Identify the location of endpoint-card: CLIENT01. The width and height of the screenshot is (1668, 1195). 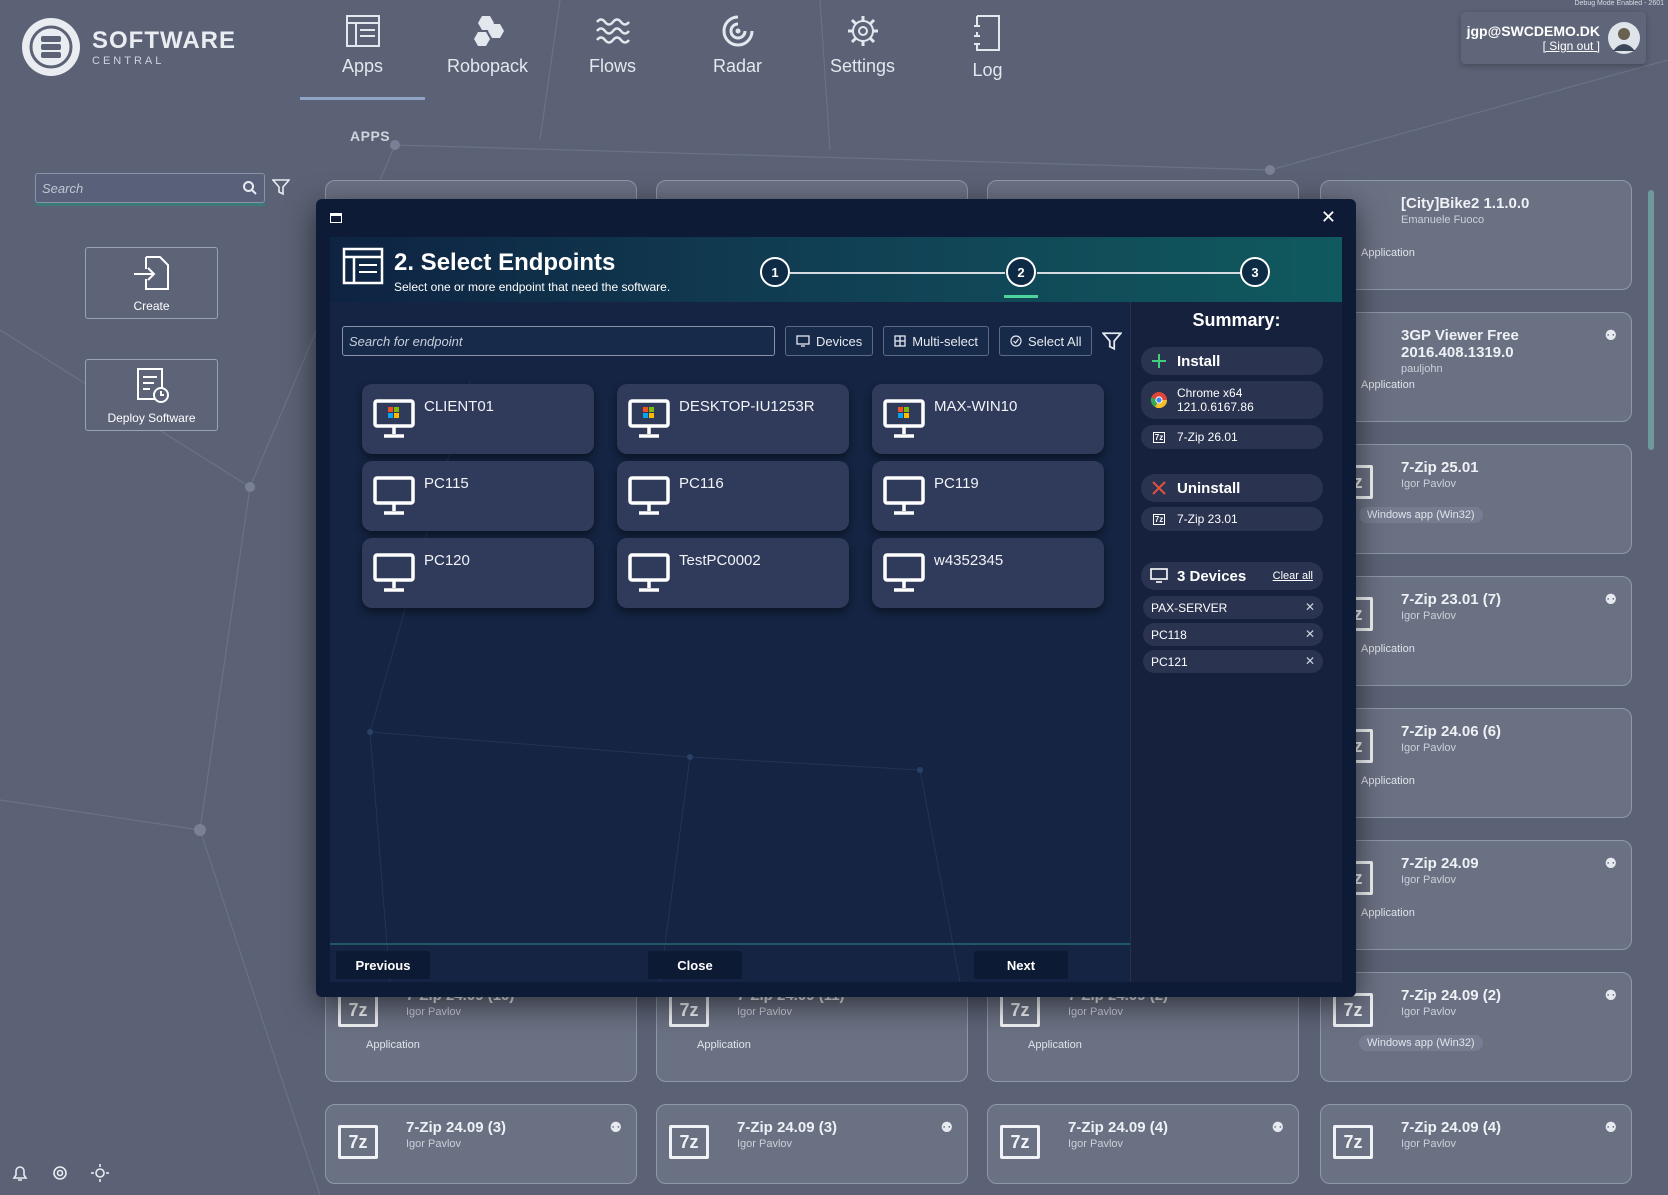
(478, 419).